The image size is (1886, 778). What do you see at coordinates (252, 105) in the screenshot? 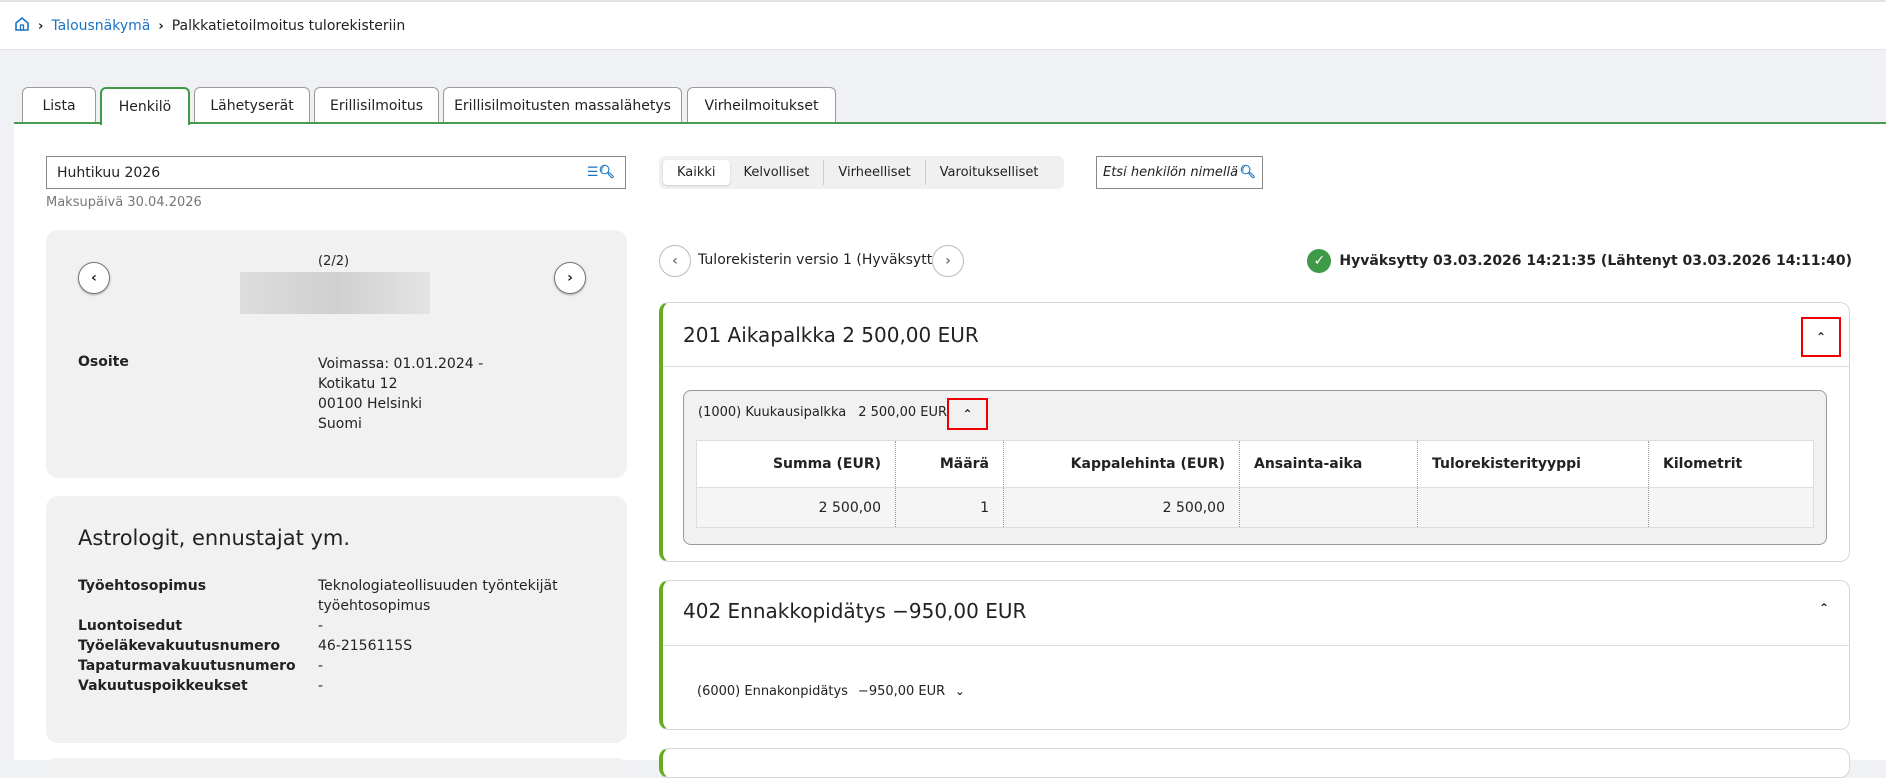
I see `tab-lahetyserat: Lähetyserät` at bounding box center [252, 105].